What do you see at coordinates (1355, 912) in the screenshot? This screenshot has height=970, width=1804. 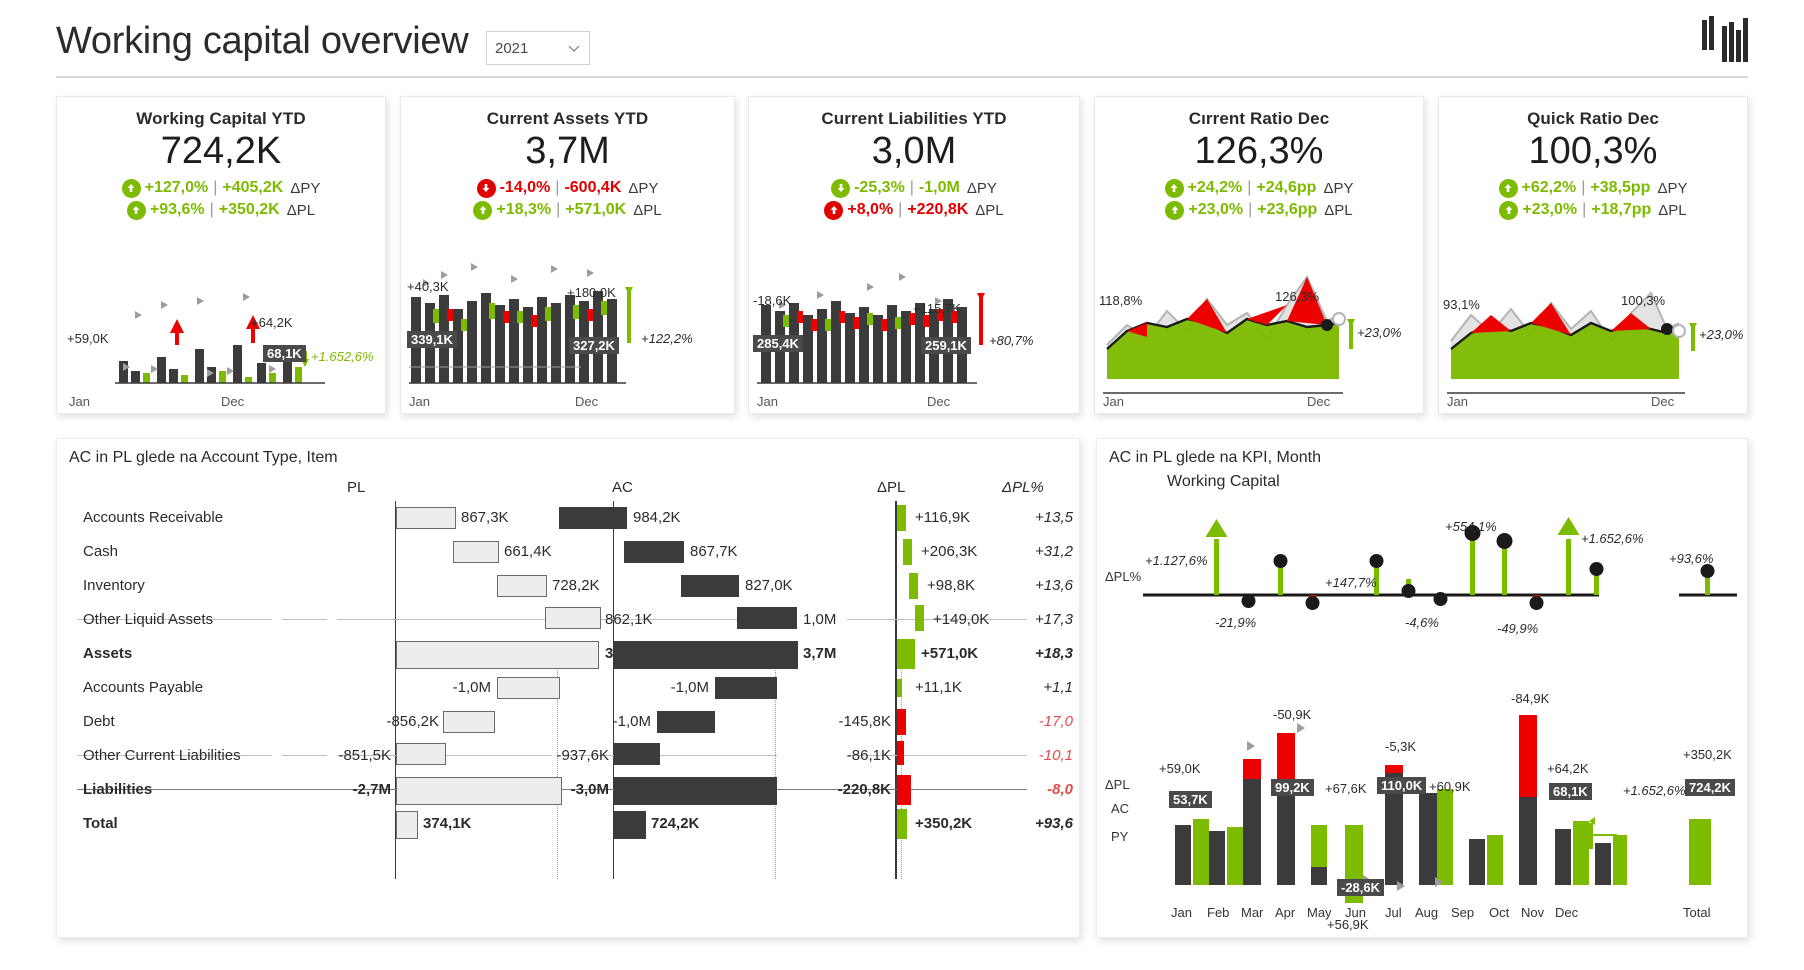 I see `month-label-jun: Jun` at bounding box center [1355, 912].